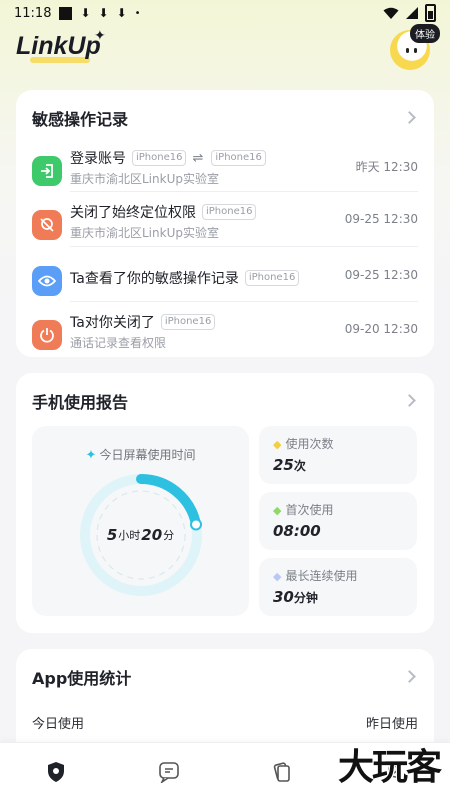  I want to click on stat-number: 08:00, so click(297, 531).